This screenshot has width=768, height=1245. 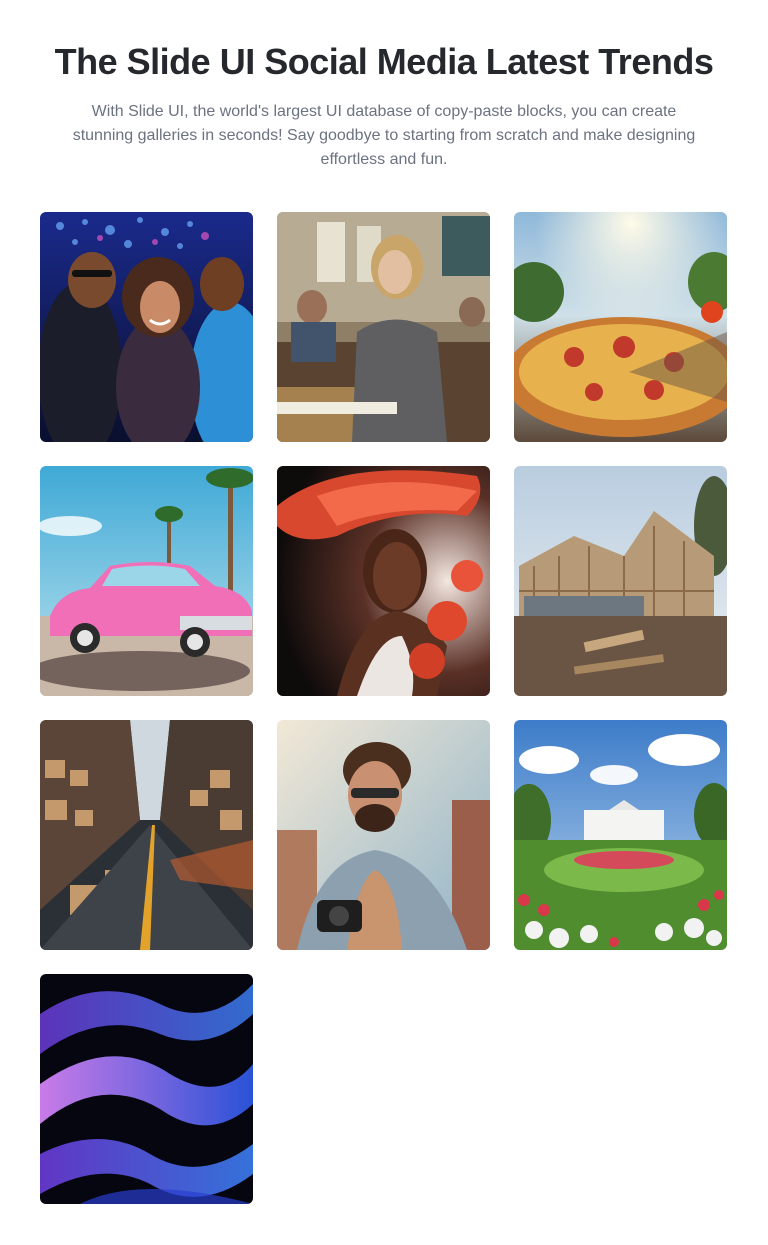 I want to click on gallery-image-warehouse, so click(x=146, y=835).